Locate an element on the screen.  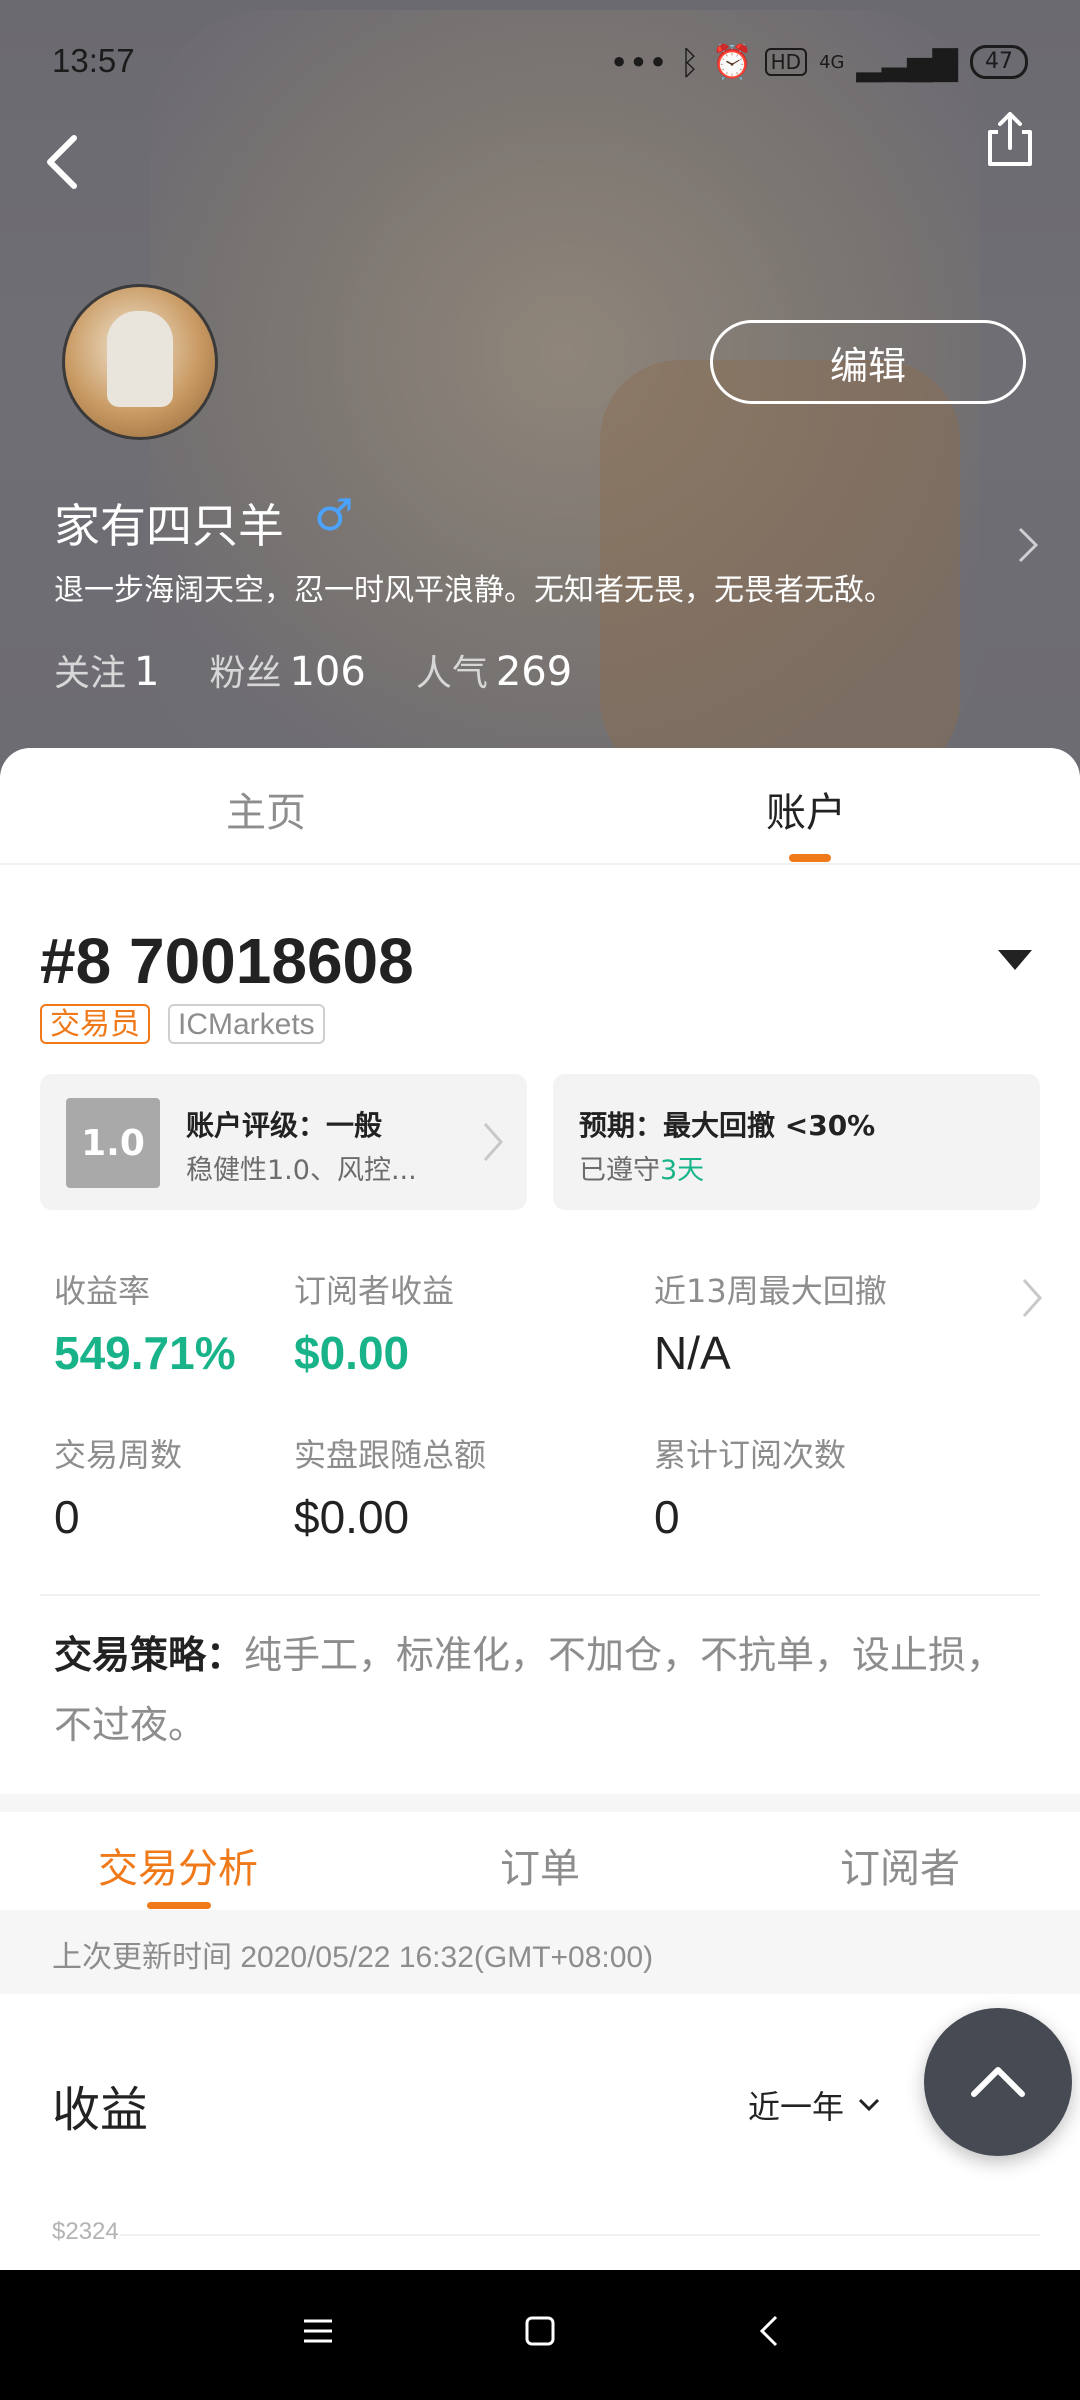
tab-subscribers: 订阅者 is located at coordinates (900, 1865).